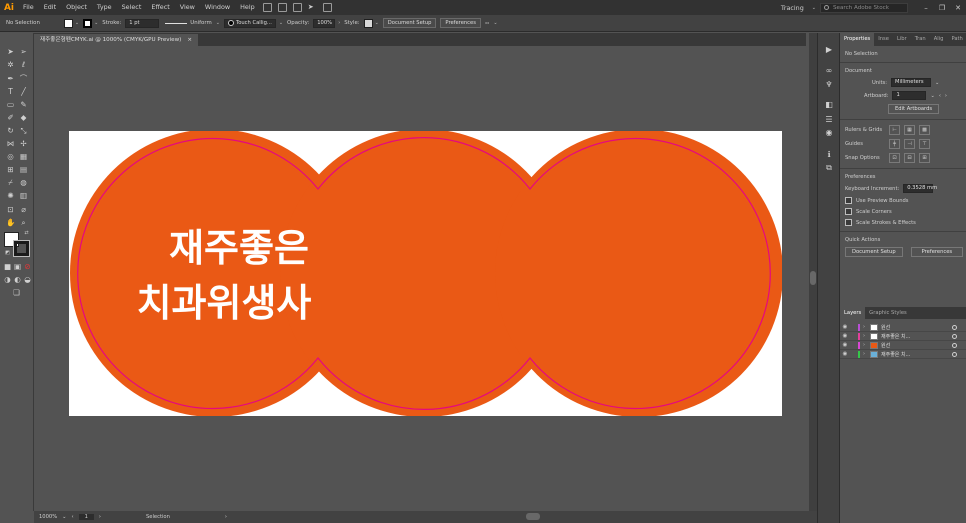 Image resolution: width=966 pixels, height=523 pixels. I want to click on document-setup-button: Document Setup, so click(409, 23).